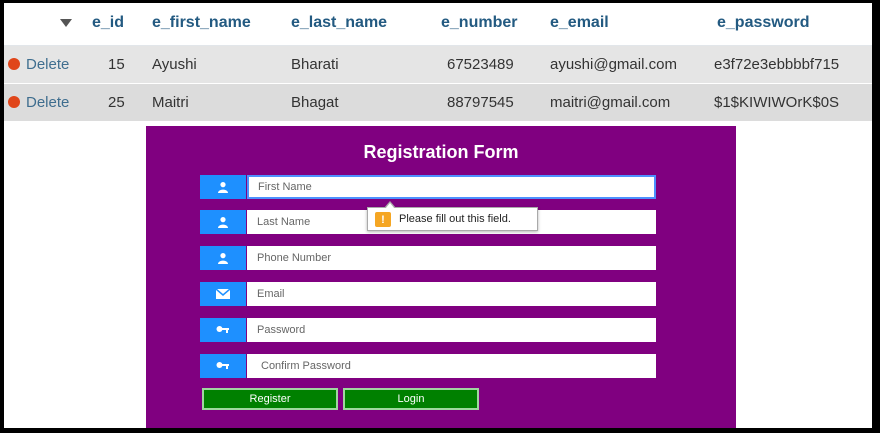 The image size is (880, 433). I want to click on confirm-password-row, so click(428, 366).